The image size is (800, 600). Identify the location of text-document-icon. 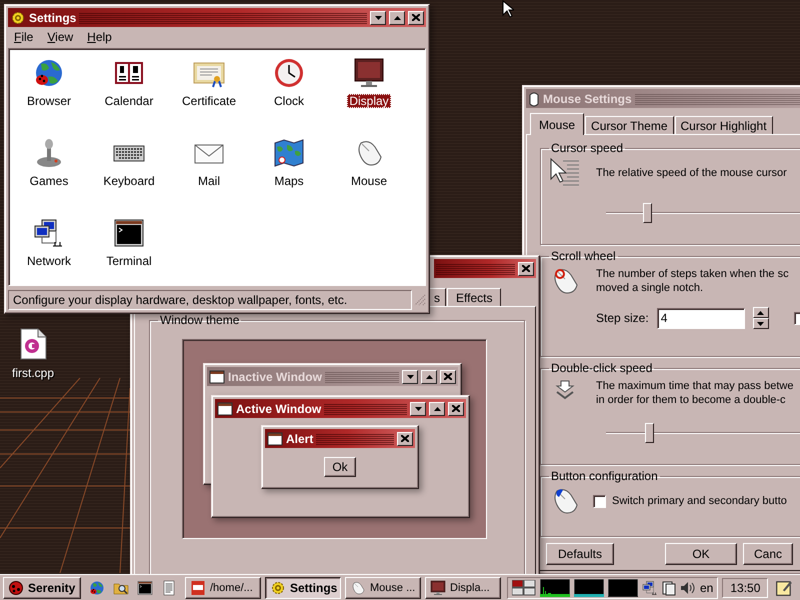
(169, 588).